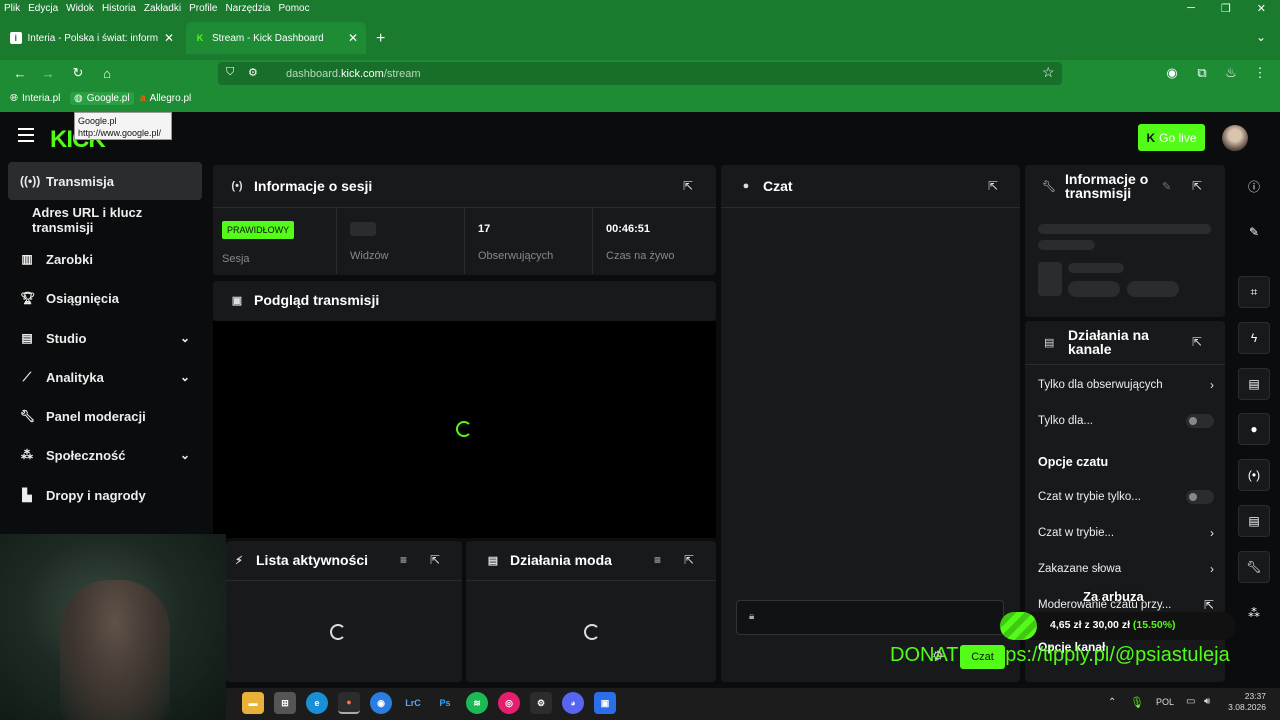 The width and height of the screenshot is (1280, 720). Describe the element at coordinates (1126, 533) in the screenshot. I see `row-slow-mode: Czat w trybie... ›` at that location.